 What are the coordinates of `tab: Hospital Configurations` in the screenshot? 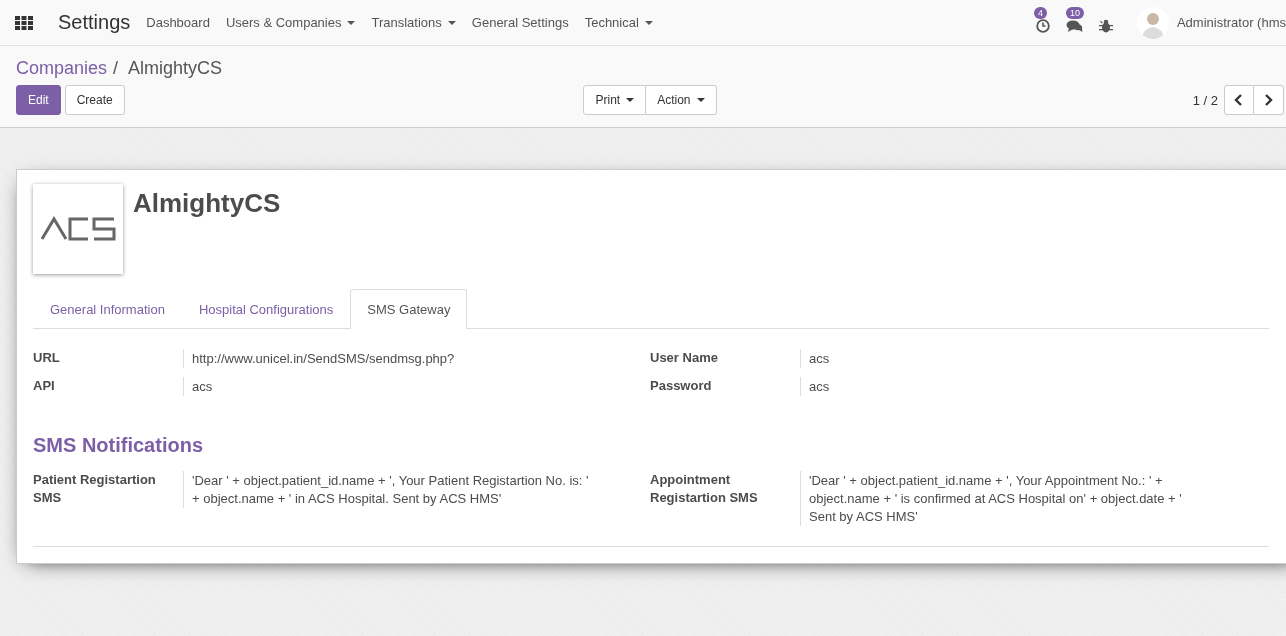 It's located at (266, 309).